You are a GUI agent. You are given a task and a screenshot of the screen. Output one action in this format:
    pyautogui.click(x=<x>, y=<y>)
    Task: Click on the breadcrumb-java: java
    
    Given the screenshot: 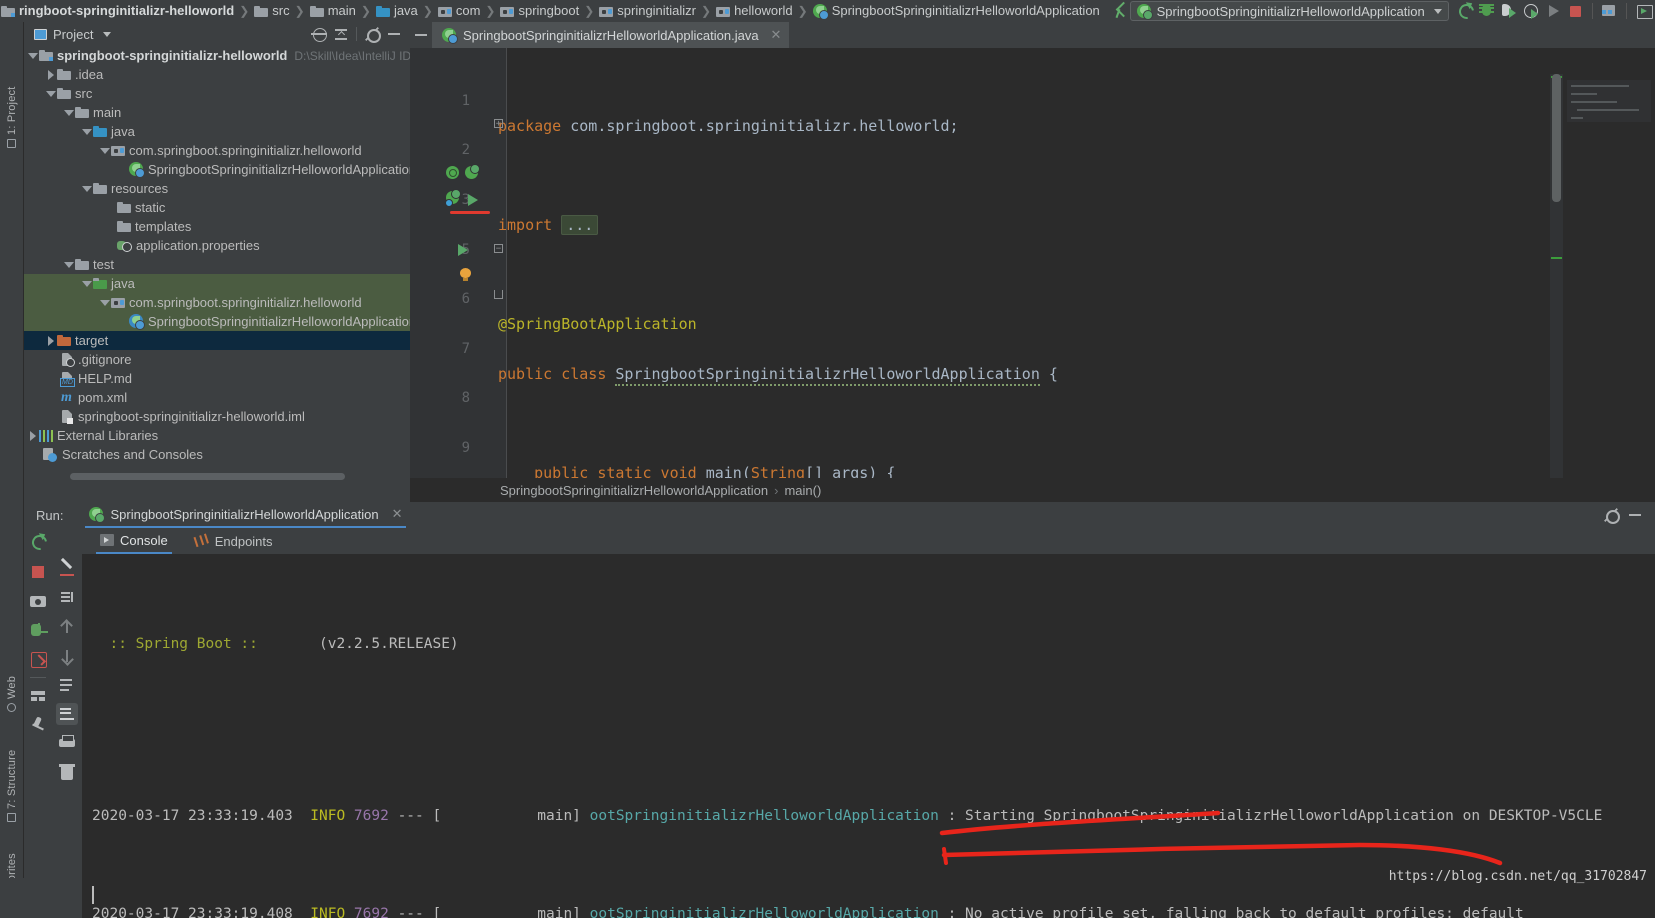 What is the action you would take?
    pyautogui.click(x=397, y=11)
    